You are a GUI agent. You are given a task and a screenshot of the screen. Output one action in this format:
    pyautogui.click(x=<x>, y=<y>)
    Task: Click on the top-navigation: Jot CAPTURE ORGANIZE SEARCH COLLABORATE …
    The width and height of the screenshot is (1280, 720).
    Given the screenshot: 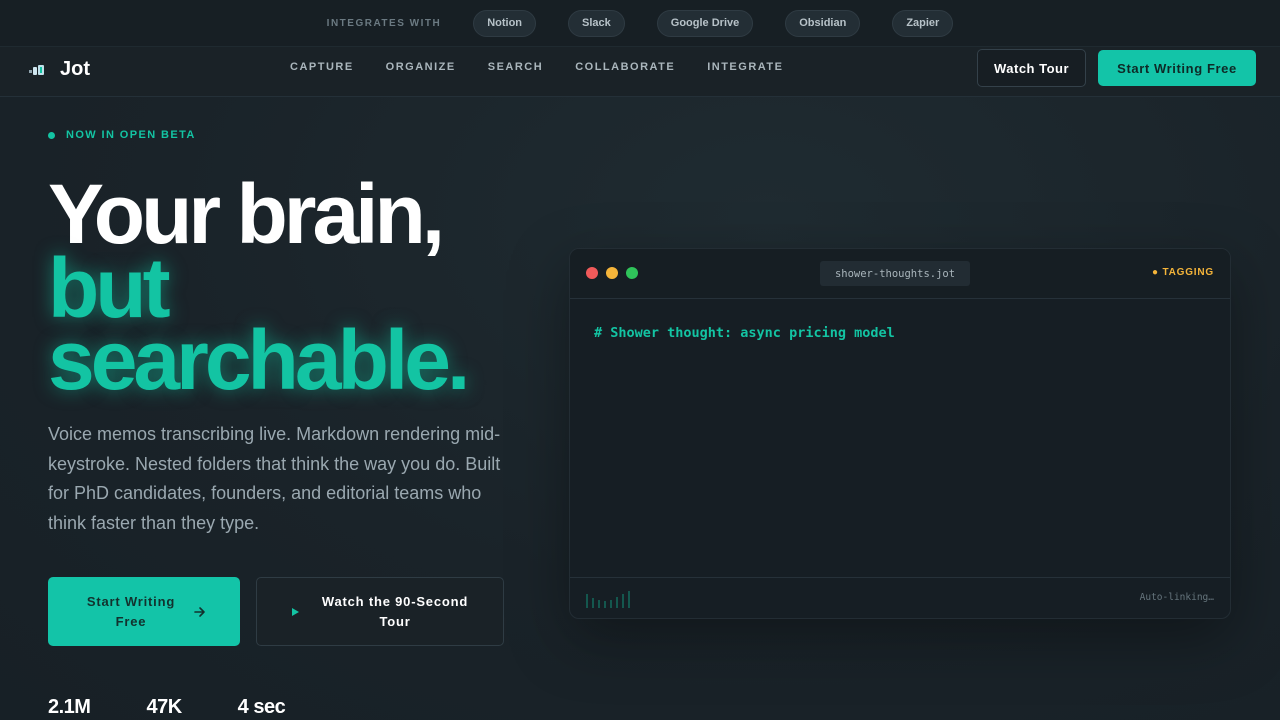 What is the action you would take?
    pyautogui.click(x=640, y=72)
    